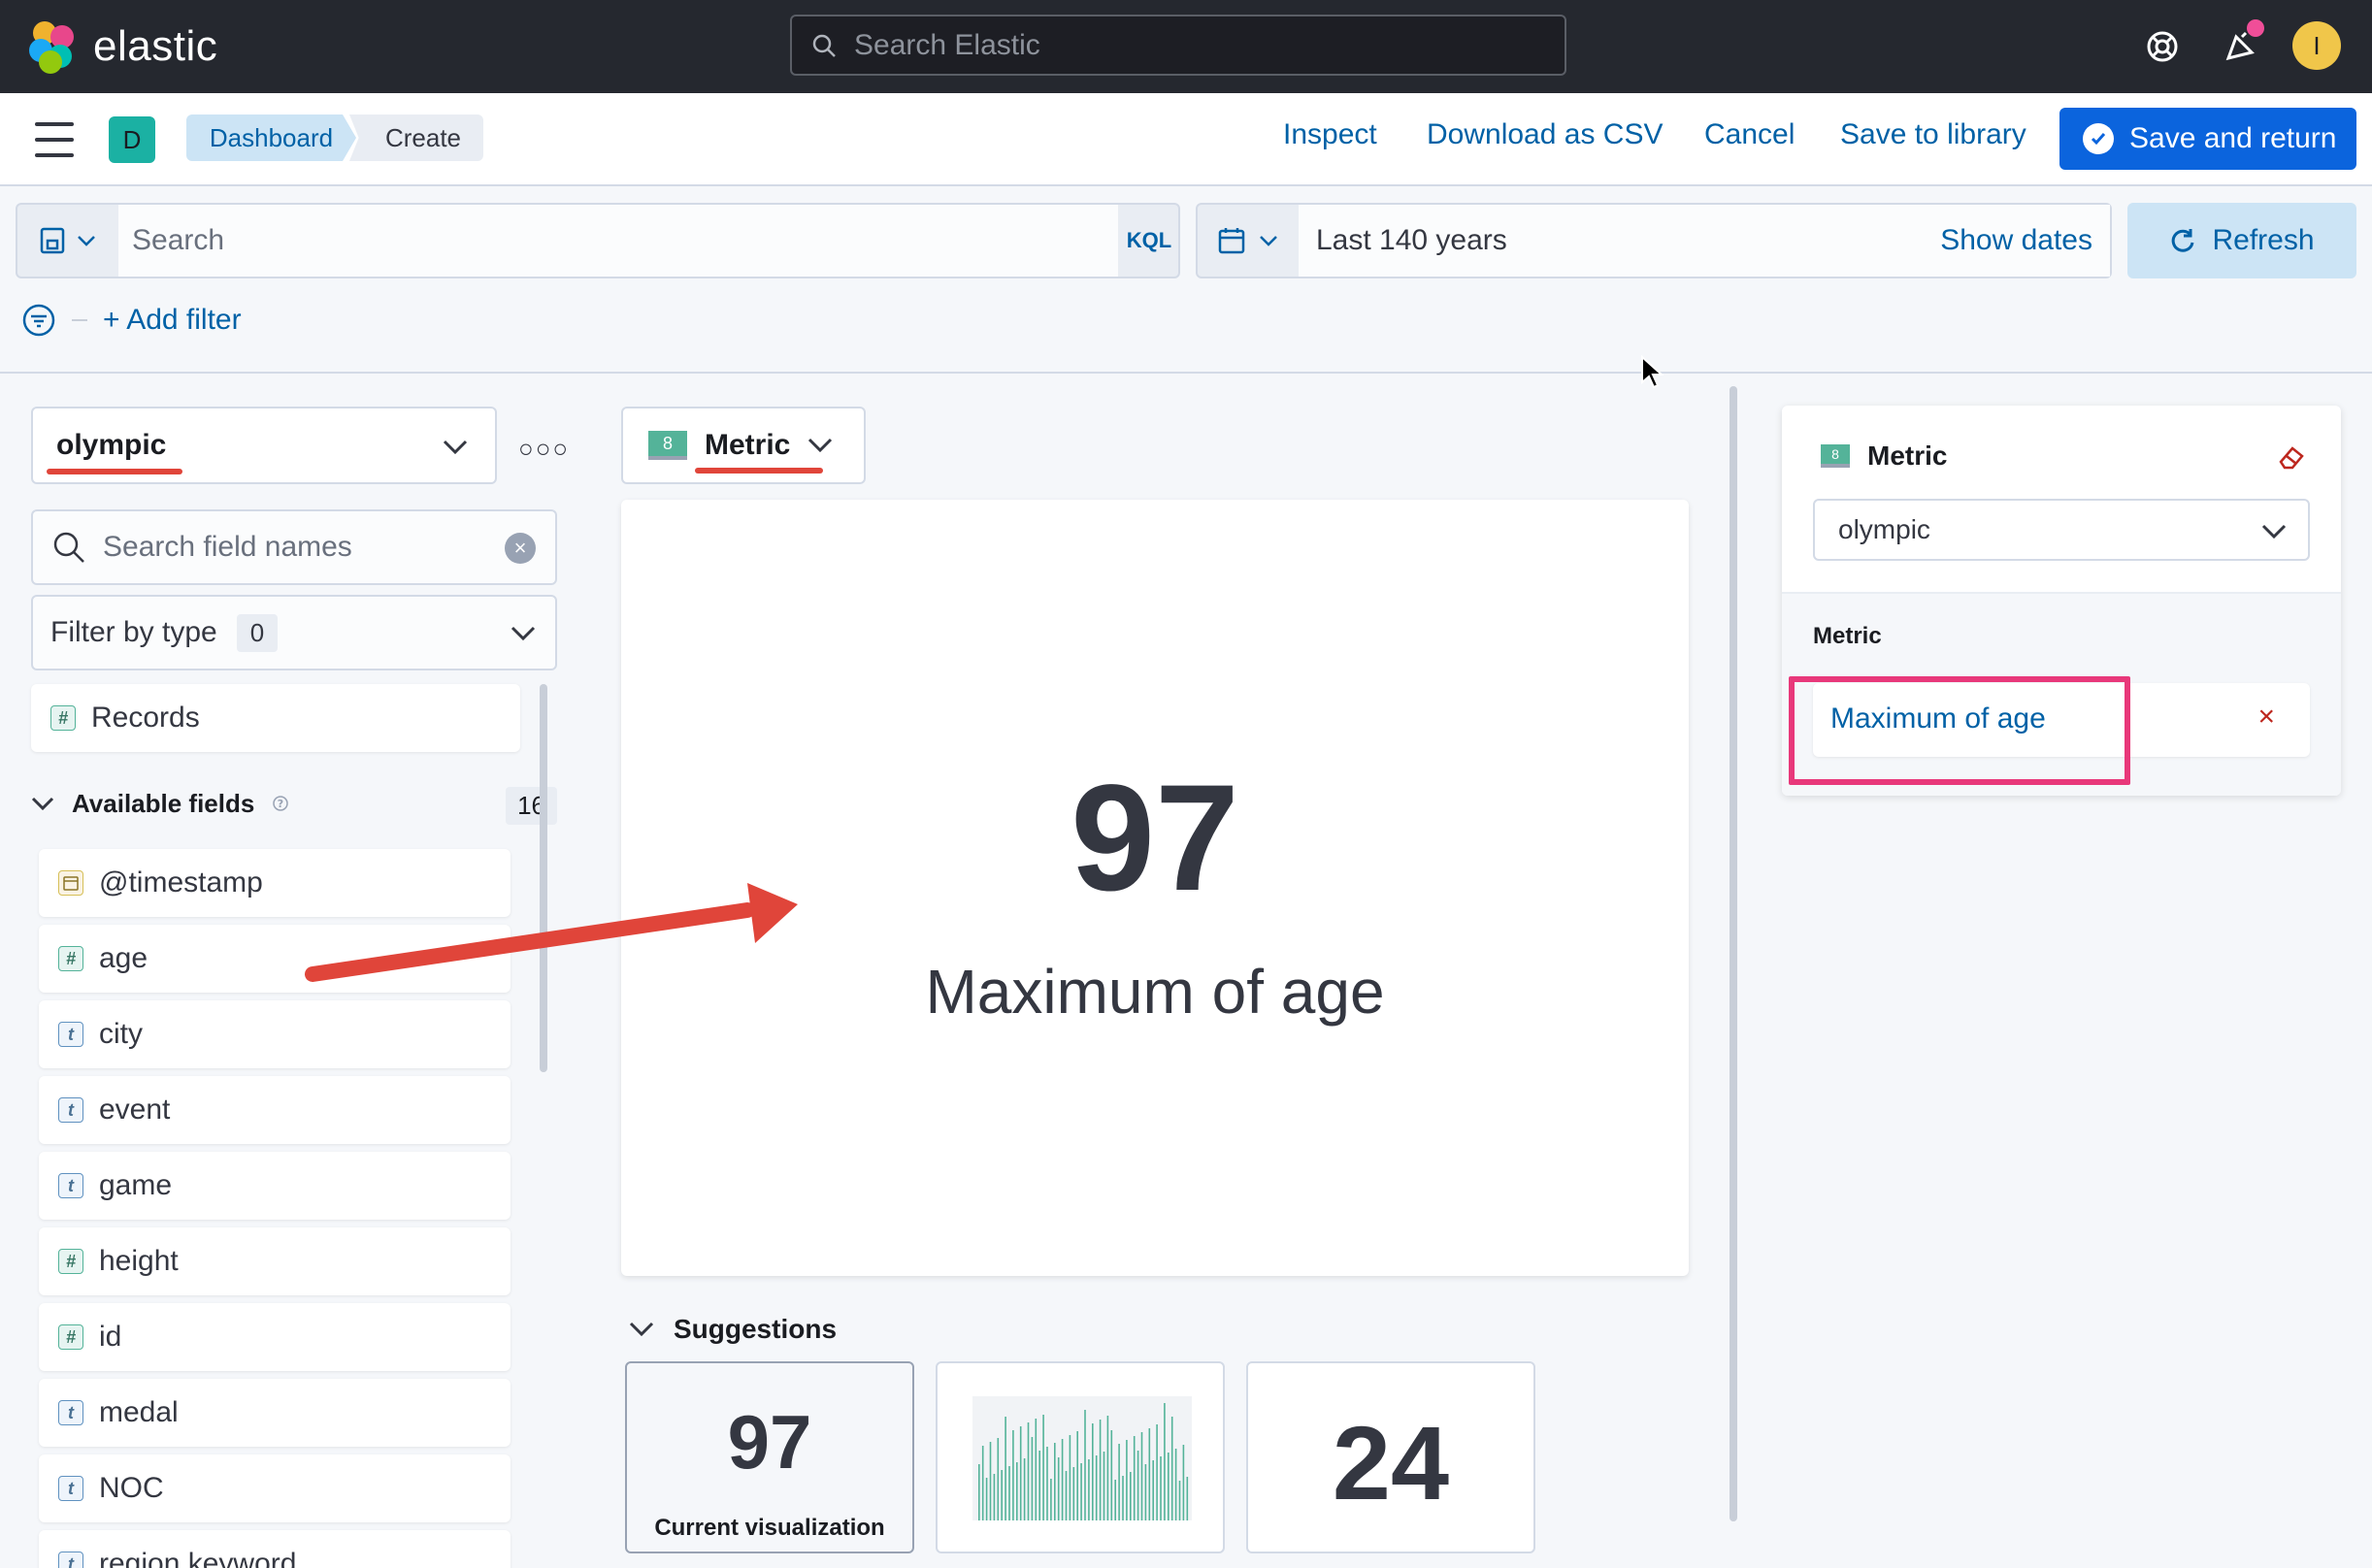  What do you see at coordinates (1959, 730) in the screenshot?
I see `annotation-highlight-box` at bounding box center [1959, 730].